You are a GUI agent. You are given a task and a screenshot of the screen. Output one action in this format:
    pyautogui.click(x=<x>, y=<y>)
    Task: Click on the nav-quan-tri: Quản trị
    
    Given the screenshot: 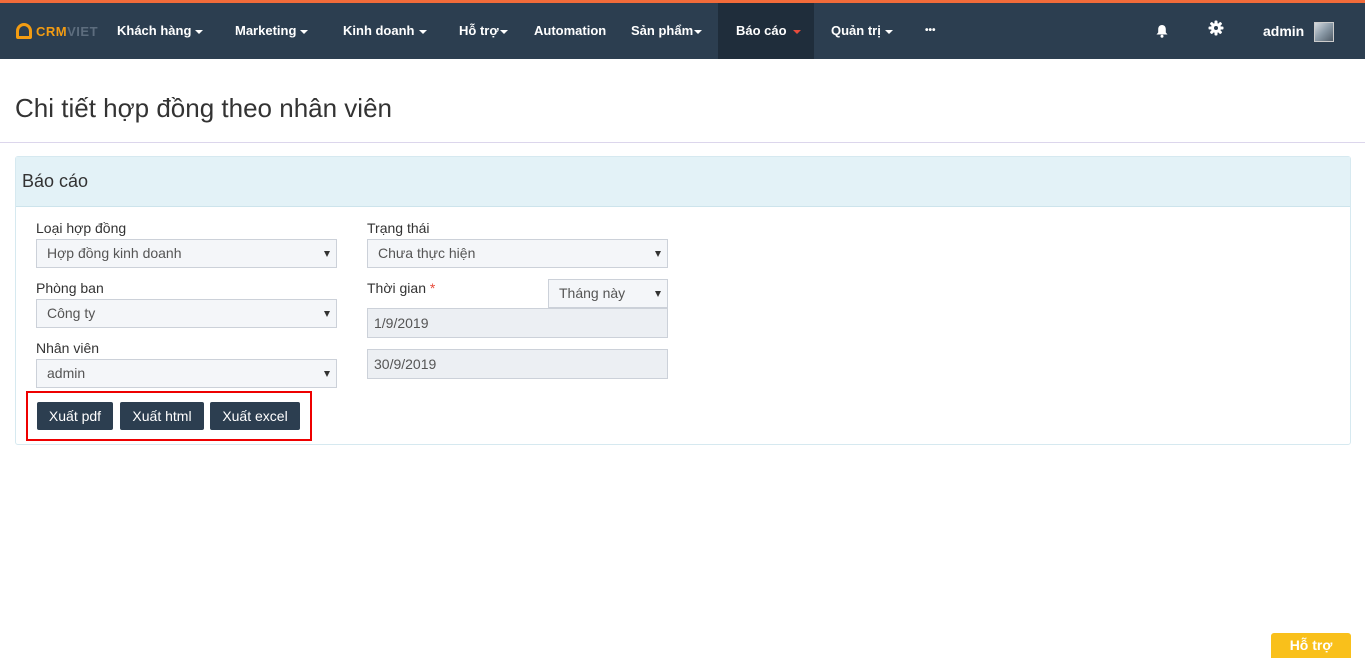 What is the action you would take?
    pyautogui.click(x=862, y=31)
    